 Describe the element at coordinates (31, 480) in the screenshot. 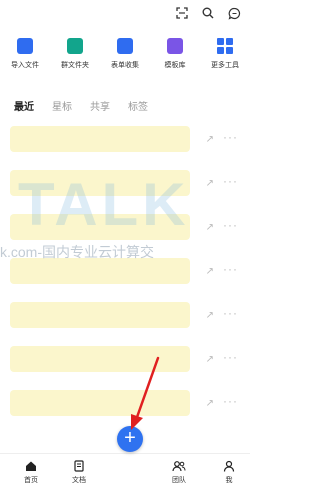

I see `nav-label: 首页` at that location.